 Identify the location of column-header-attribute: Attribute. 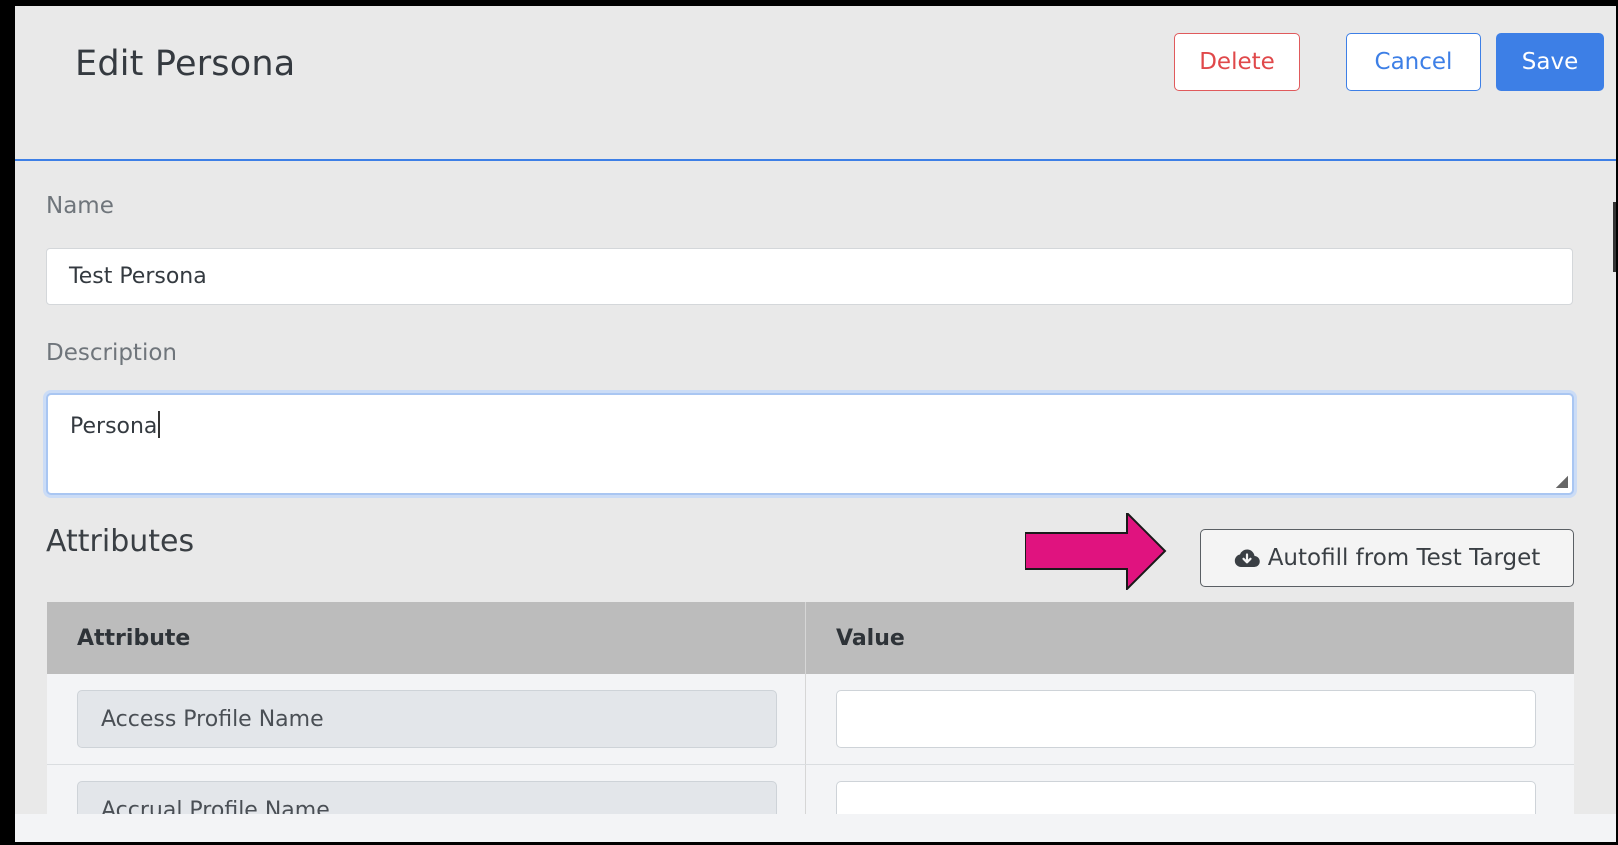
(426, 638).